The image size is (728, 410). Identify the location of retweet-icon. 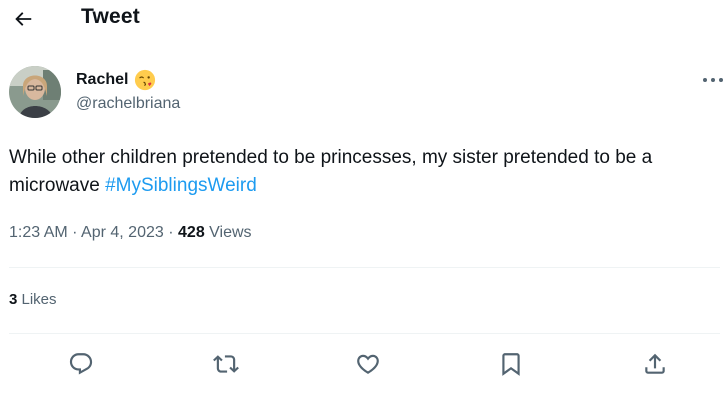
(226, 364).